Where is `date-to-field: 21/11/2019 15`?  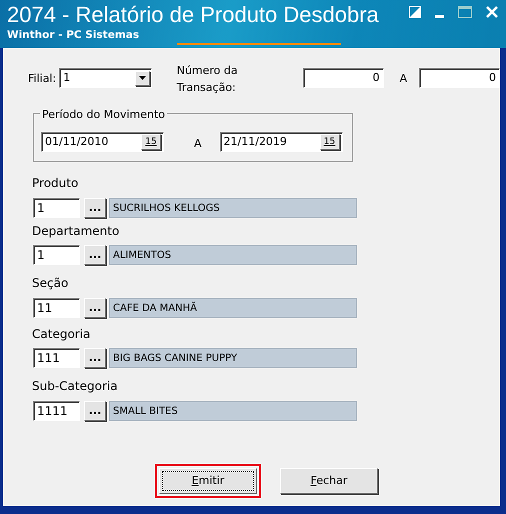
date-to-field: 21/11/2019 15 is located at coordinates (281, 142).